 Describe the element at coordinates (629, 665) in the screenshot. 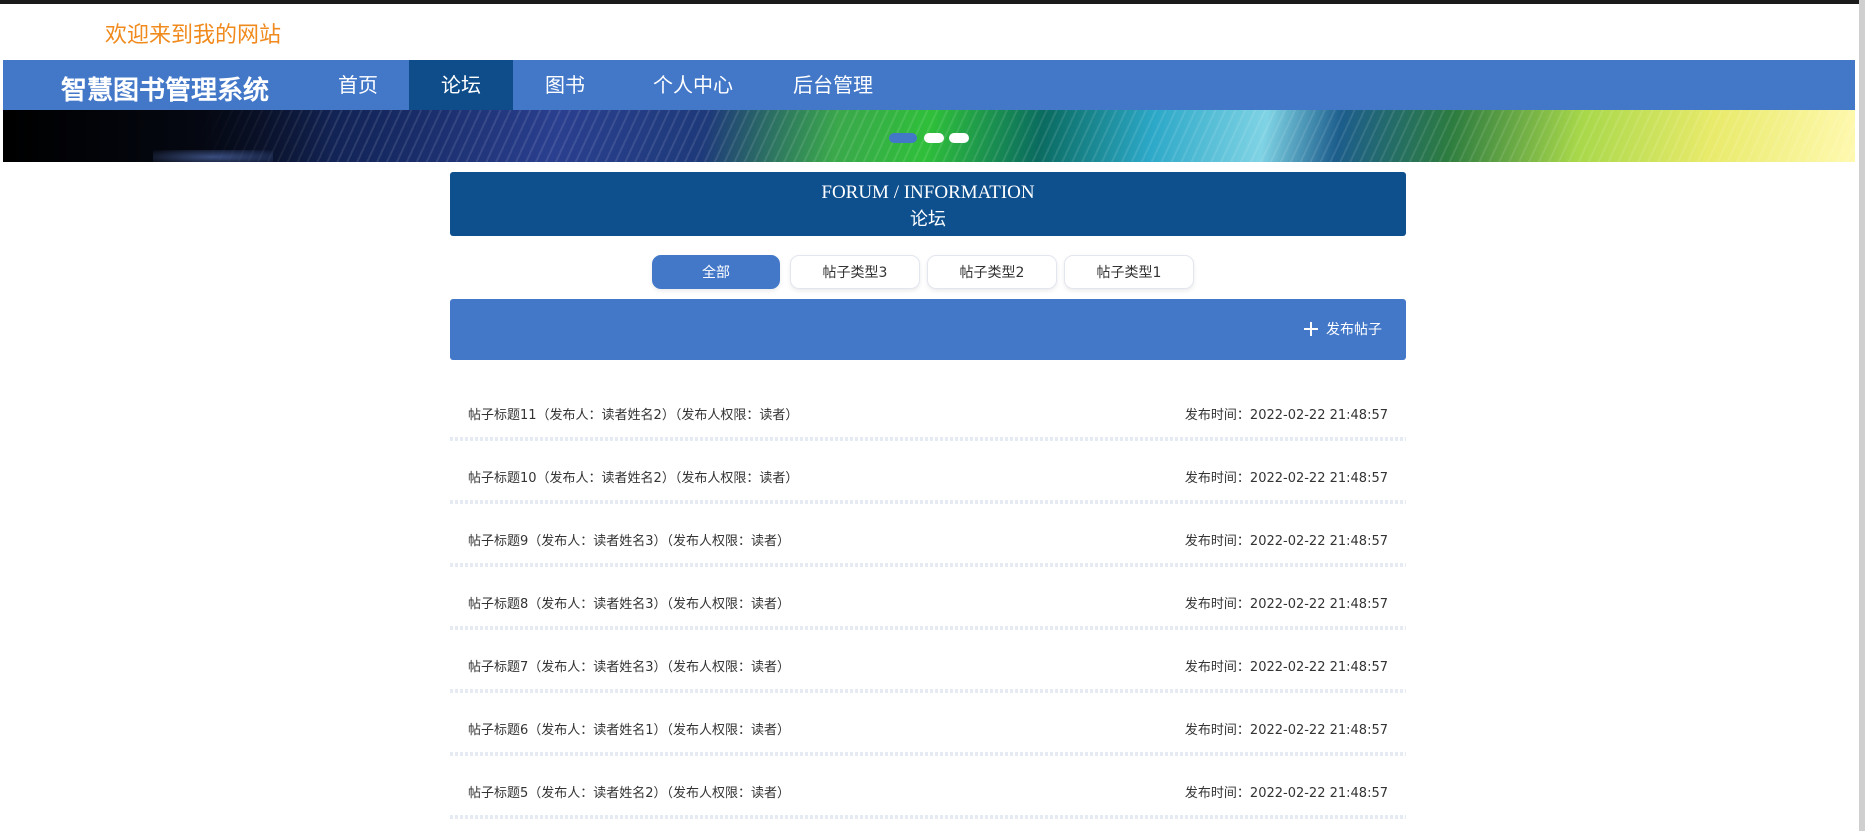

I see `post-title: 帖子标题7（发布人：读者姓名3）（发布人权限：读者）` at that location.